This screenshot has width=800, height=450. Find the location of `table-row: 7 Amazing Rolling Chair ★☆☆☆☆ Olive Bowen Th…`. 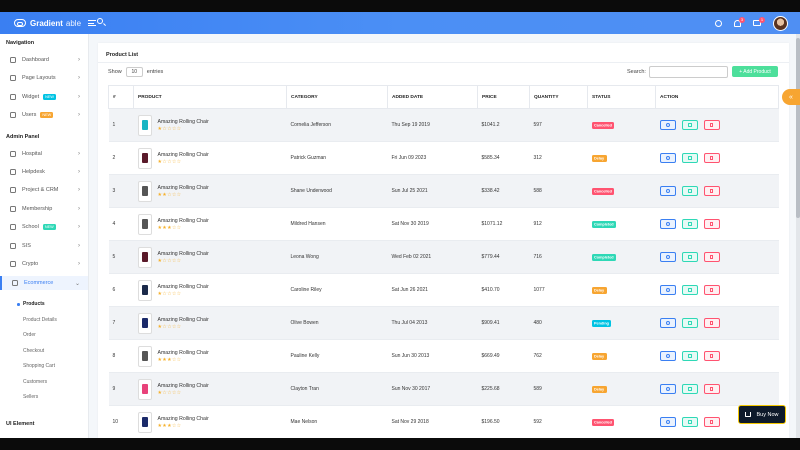

table-row: 7 Amazing Rolling Chair ★☆☆☆☆ Olive Bowen Th… is located at coordinates (443, 323).